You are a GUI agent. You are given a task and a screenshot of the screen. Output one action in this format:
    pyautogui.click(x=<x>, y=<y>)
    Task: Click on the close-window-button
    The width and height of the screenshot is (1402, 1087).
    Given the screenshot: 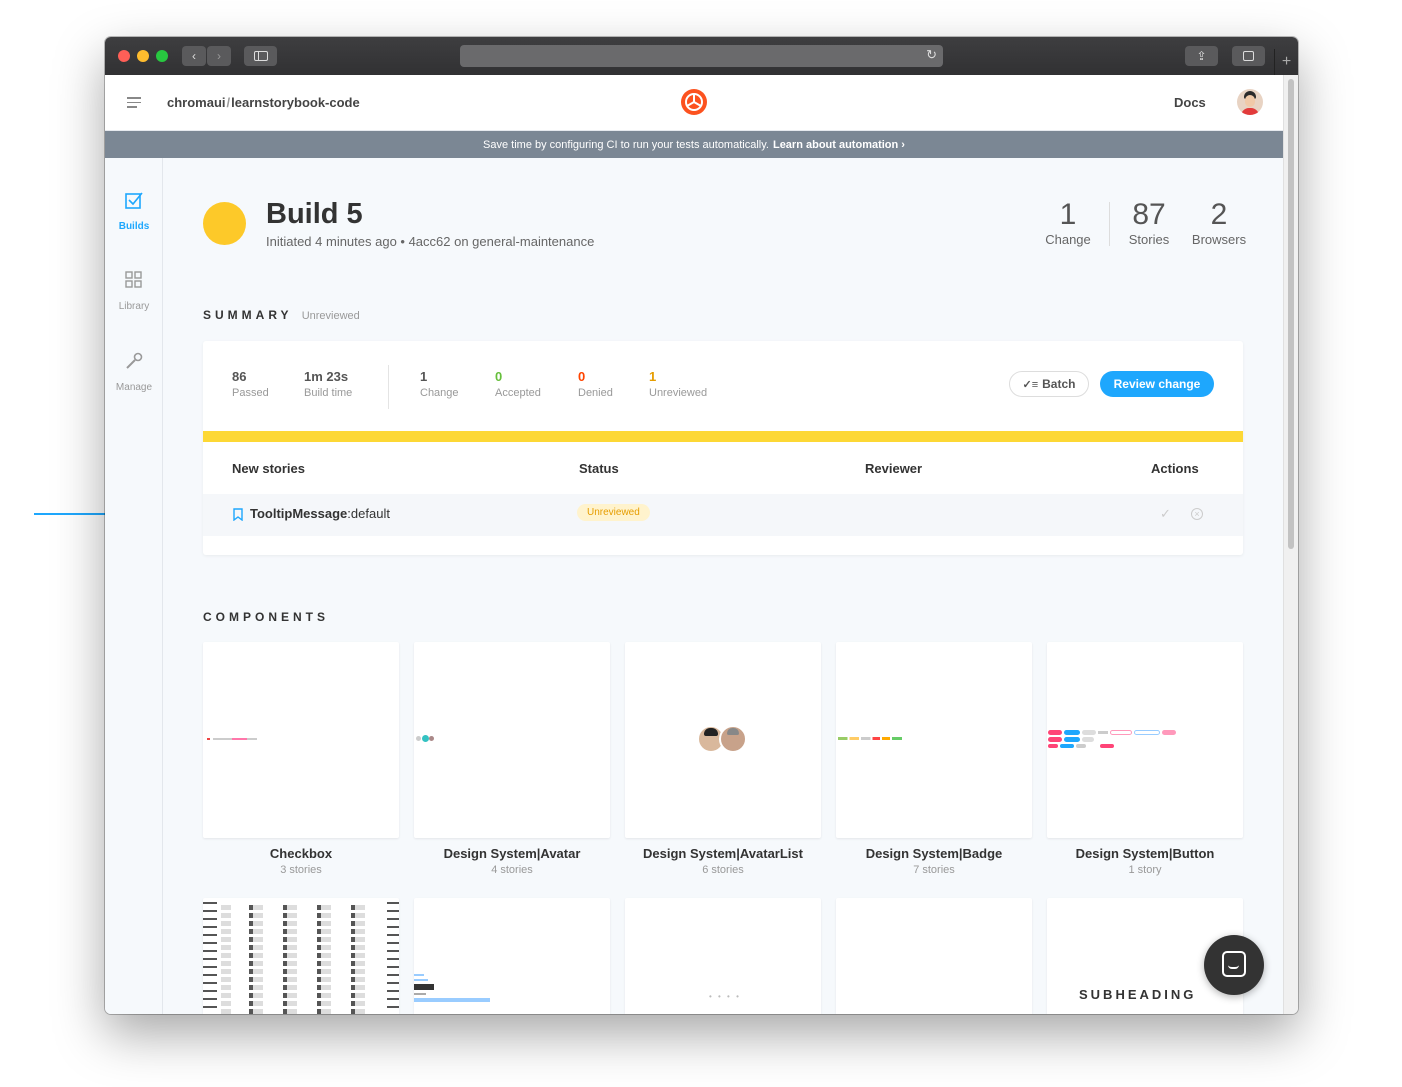 What is the action you would take?
    pyautogui.click(x=124, y=56)
    